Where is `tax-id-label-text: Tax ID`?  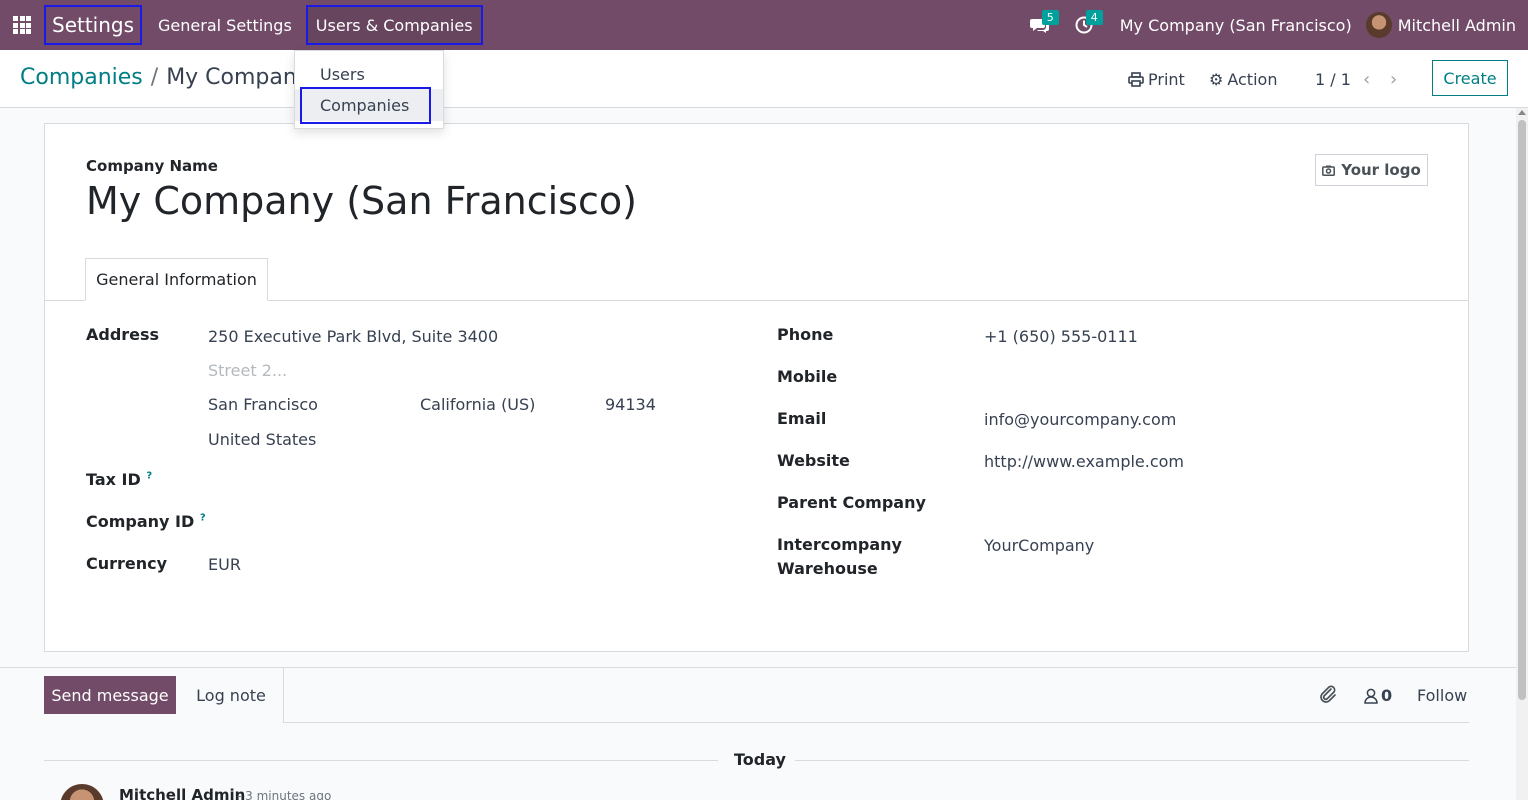
tax-id-label-text: Tax ID is located at coordinates (113, 479).